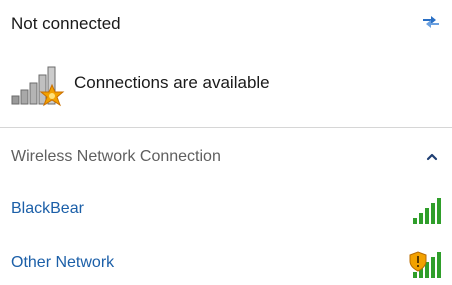 The image size is (452, 285). I want to click on signal-warning-icon, so click(426, 265).